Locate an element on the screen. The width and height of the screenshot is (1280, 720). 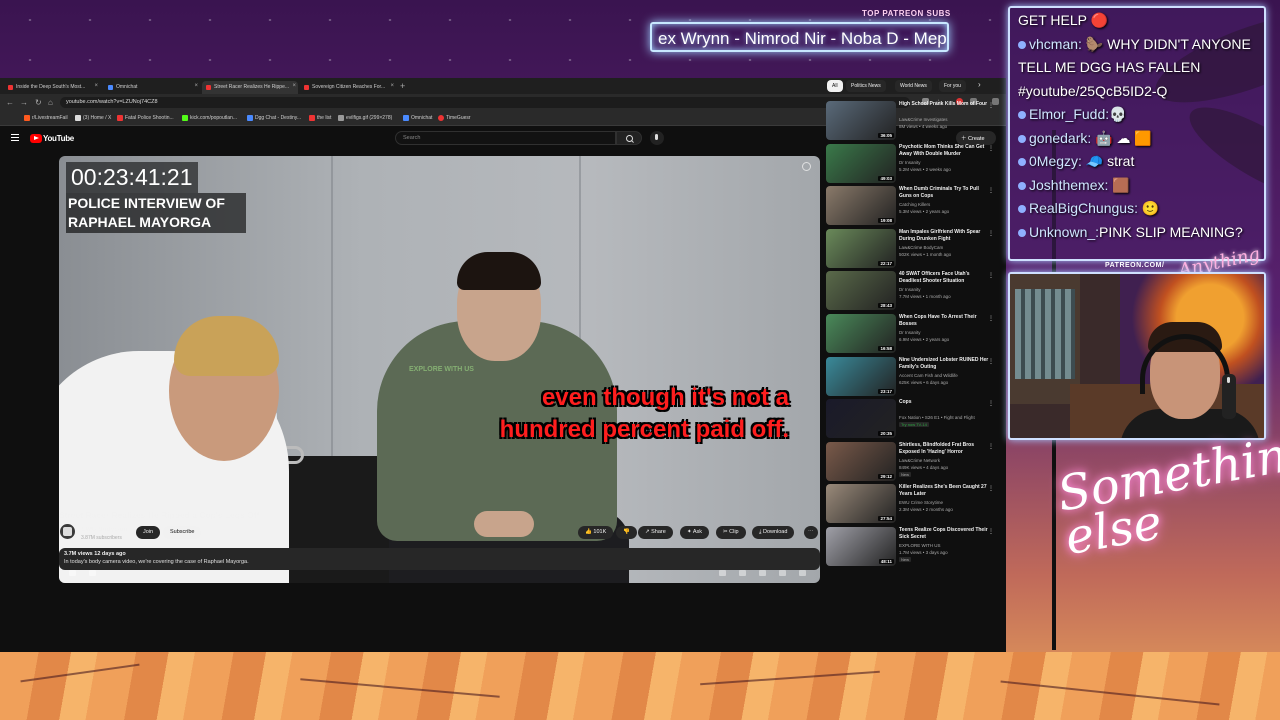
like-button: 👍 101K is located at coordinates (596, 532).